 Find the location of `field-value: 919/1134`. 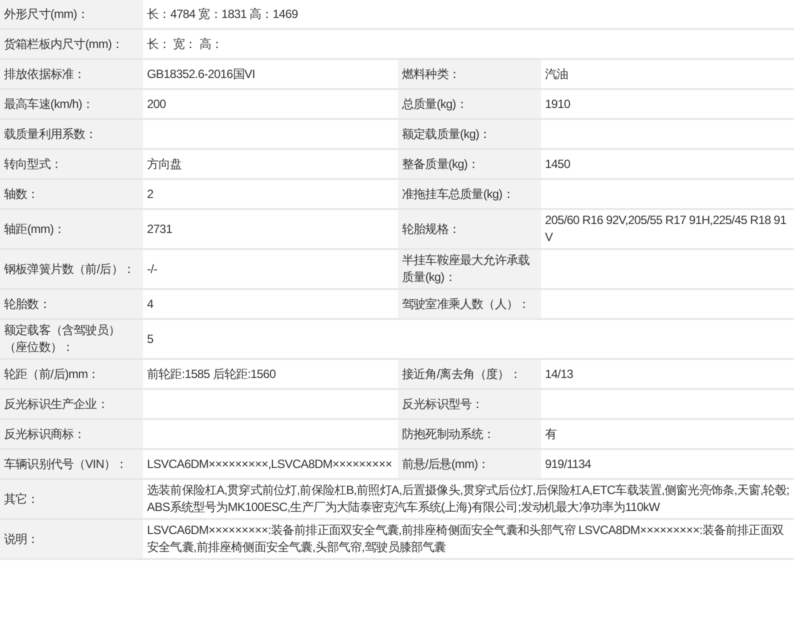

field-value: 919/1134 is located at coordinates (568, 464).